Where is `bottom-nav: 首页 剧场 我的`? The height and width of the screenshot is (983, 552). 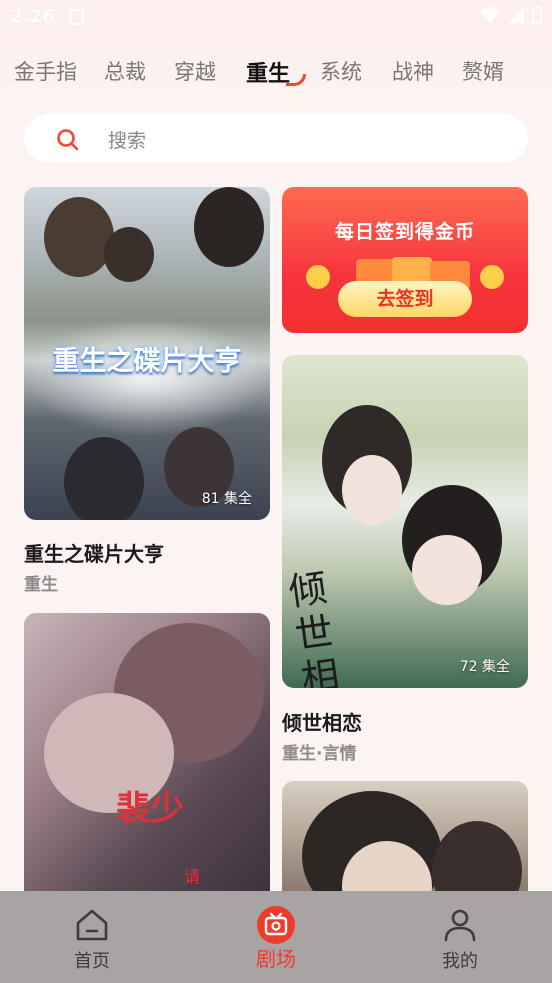 bottom-nav: 首页 剧场 我的 is located at coordinates (276, 937).